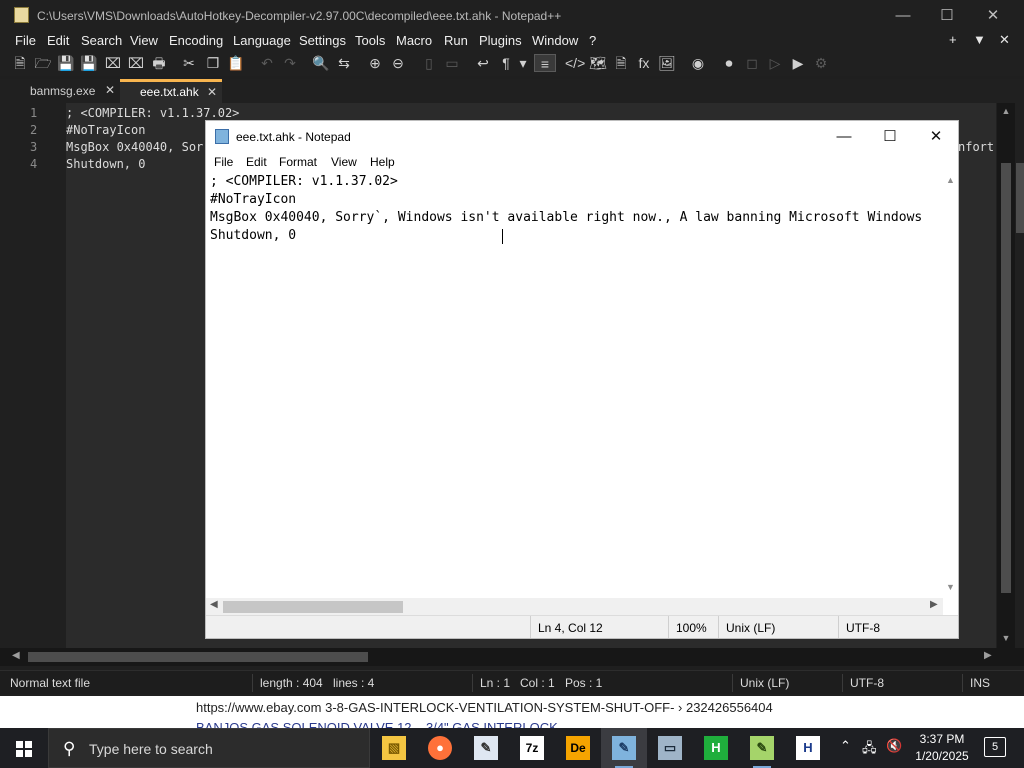  I want to click on find-icon: 🔍, so click(321, 63).